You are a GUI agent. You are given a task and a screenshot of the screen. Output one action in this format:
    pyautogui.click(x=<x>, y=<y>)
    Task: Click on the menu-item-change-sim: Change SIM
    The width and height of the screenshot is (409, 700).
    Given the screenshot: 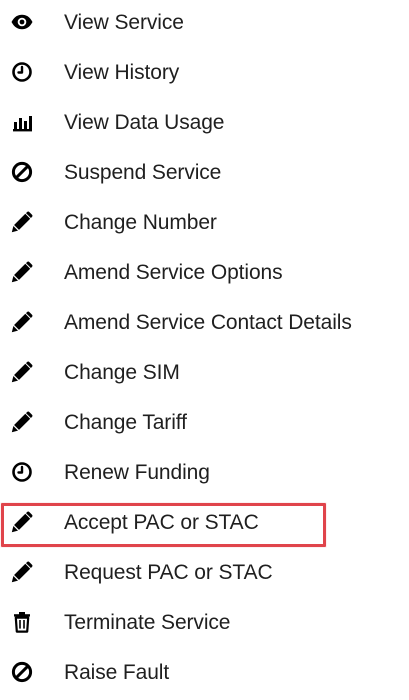 What is the action you would take?
    pyautogui.click(x=204, y=375)
    